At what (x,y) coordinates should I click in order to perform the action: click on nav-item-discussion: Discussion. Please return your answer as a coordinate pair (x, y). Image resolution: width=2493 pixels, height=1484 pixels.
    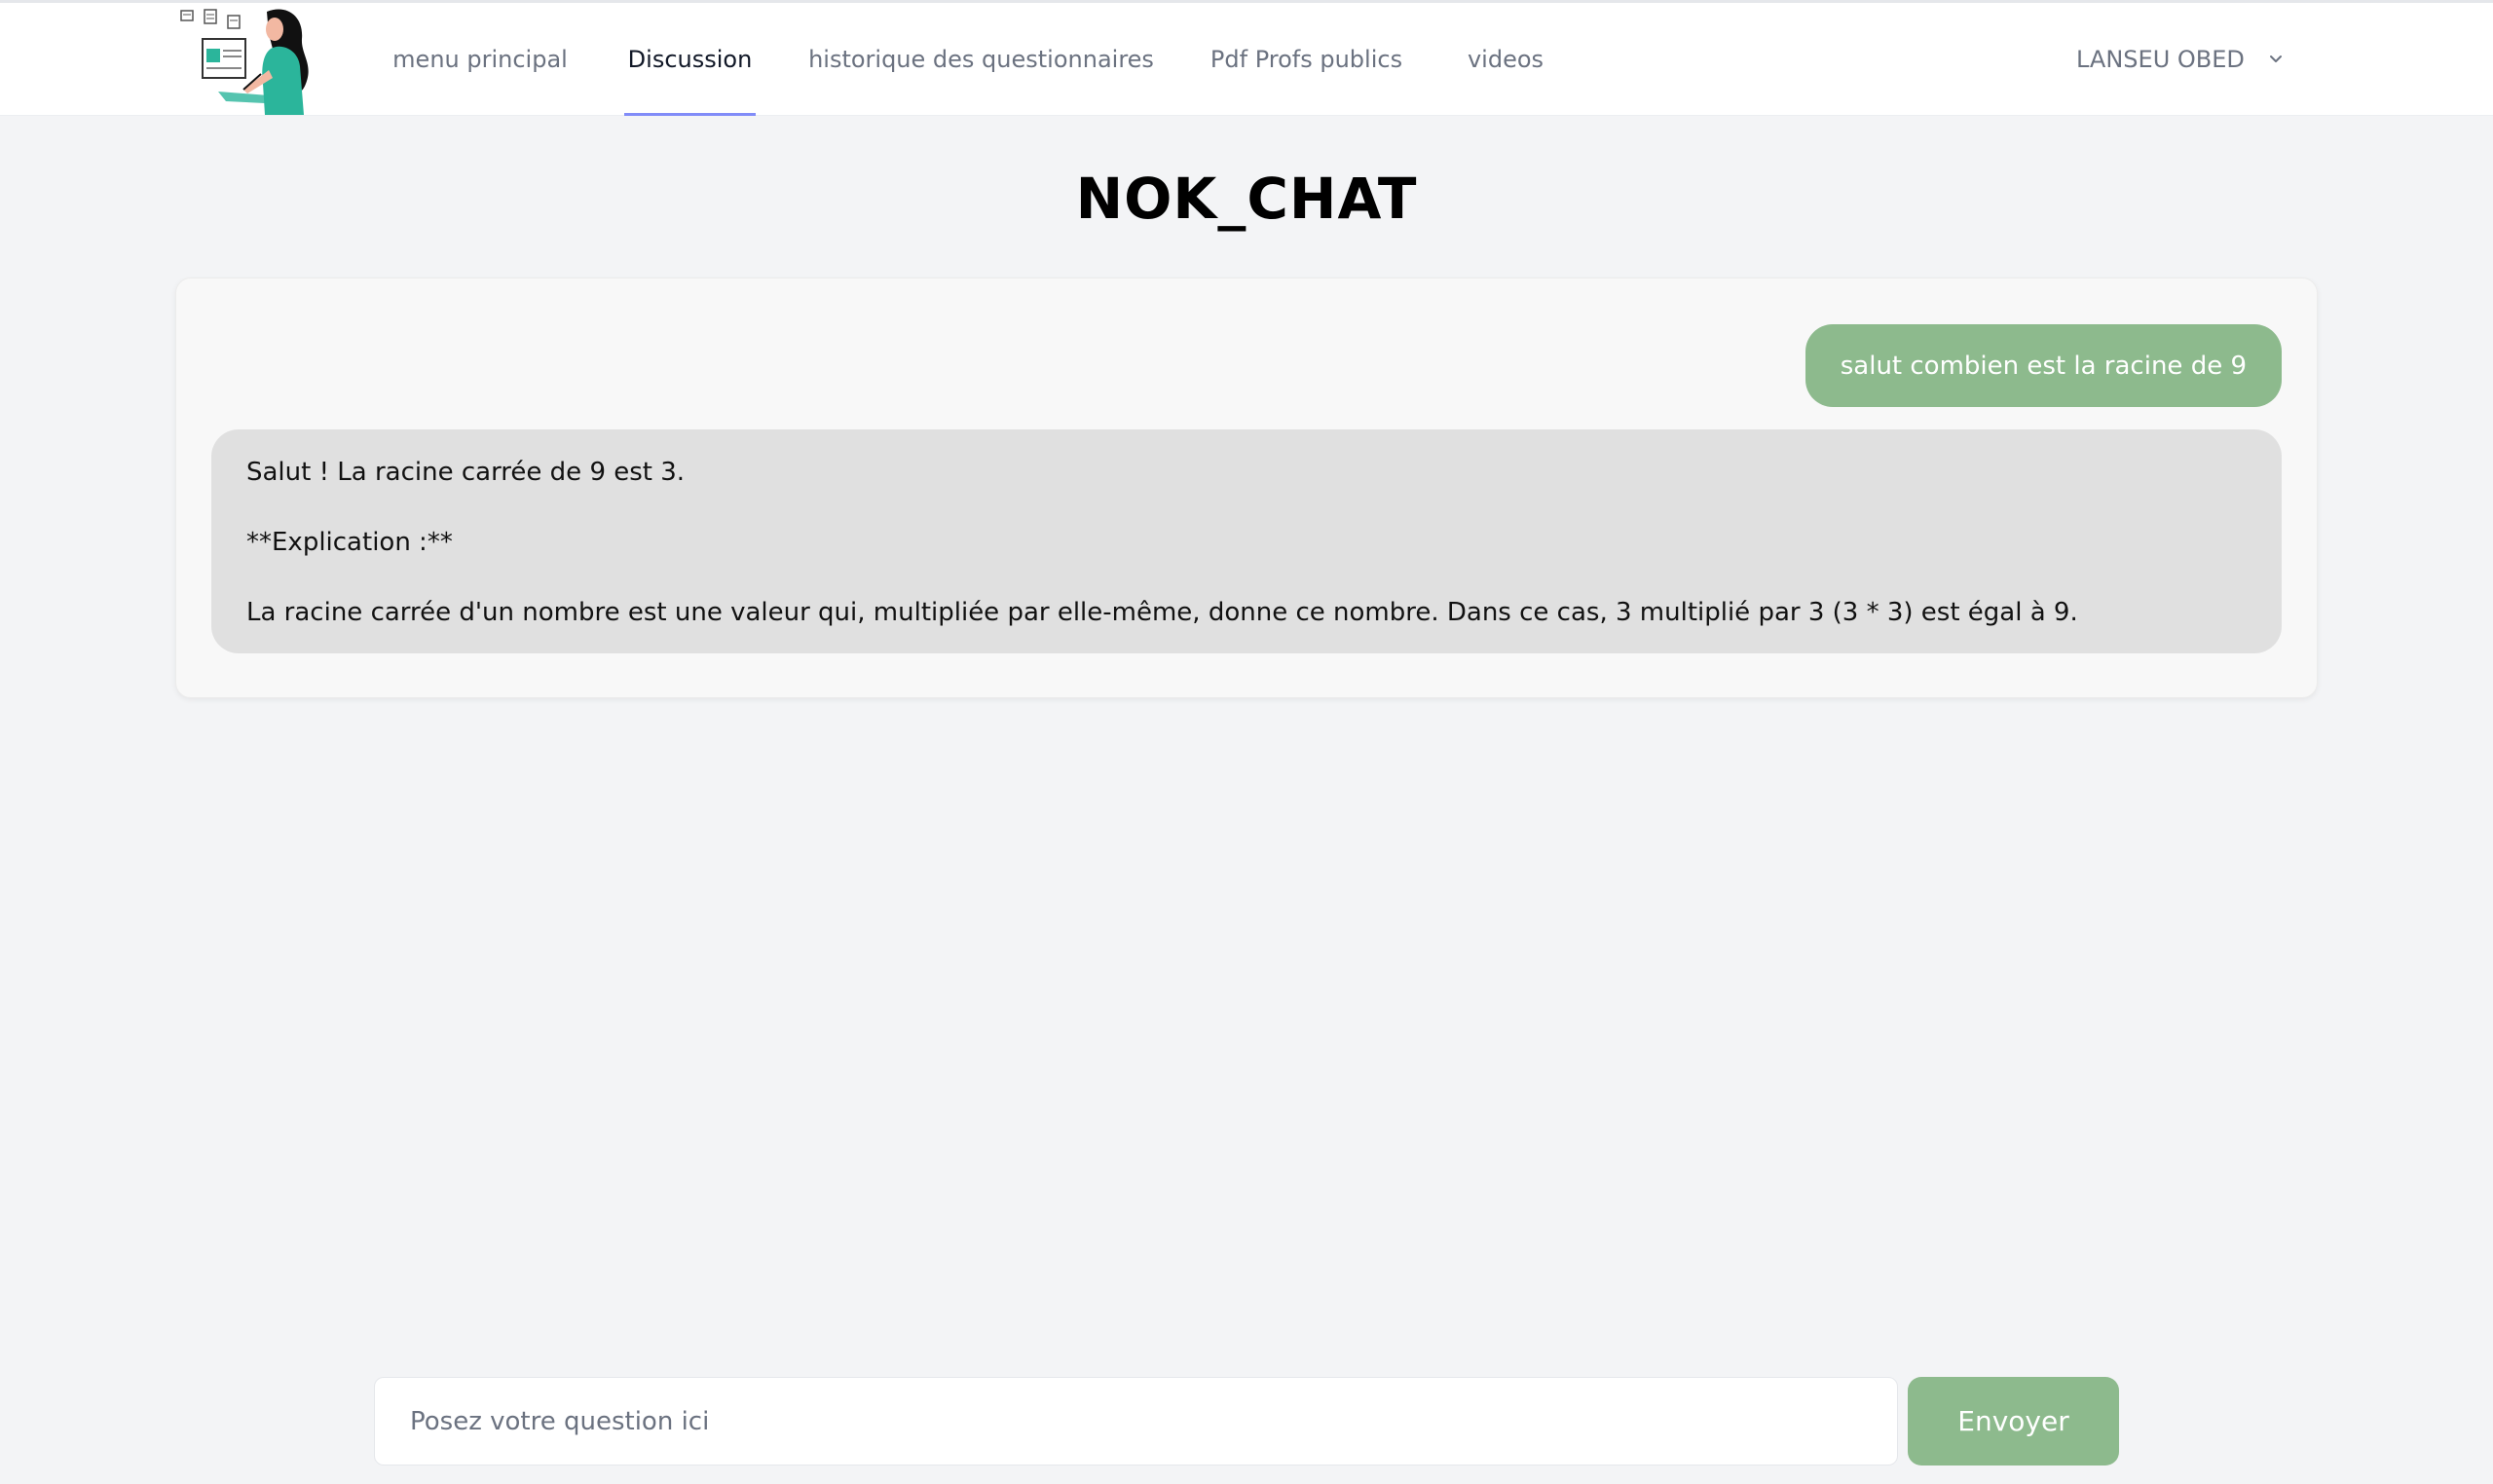
    Looking at the image, I should click on (690, 59).